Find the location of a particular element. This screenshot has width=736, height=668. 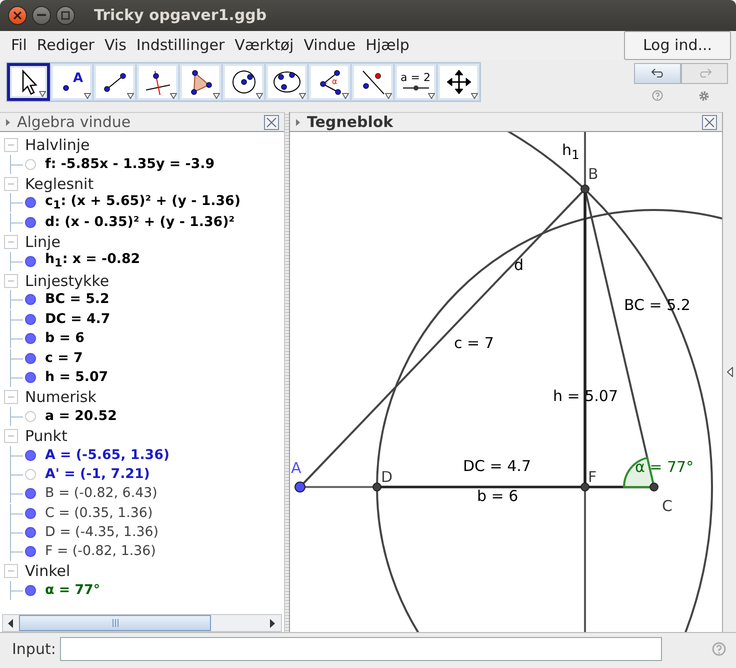

grip-icon is located at coordinates (115, 623).